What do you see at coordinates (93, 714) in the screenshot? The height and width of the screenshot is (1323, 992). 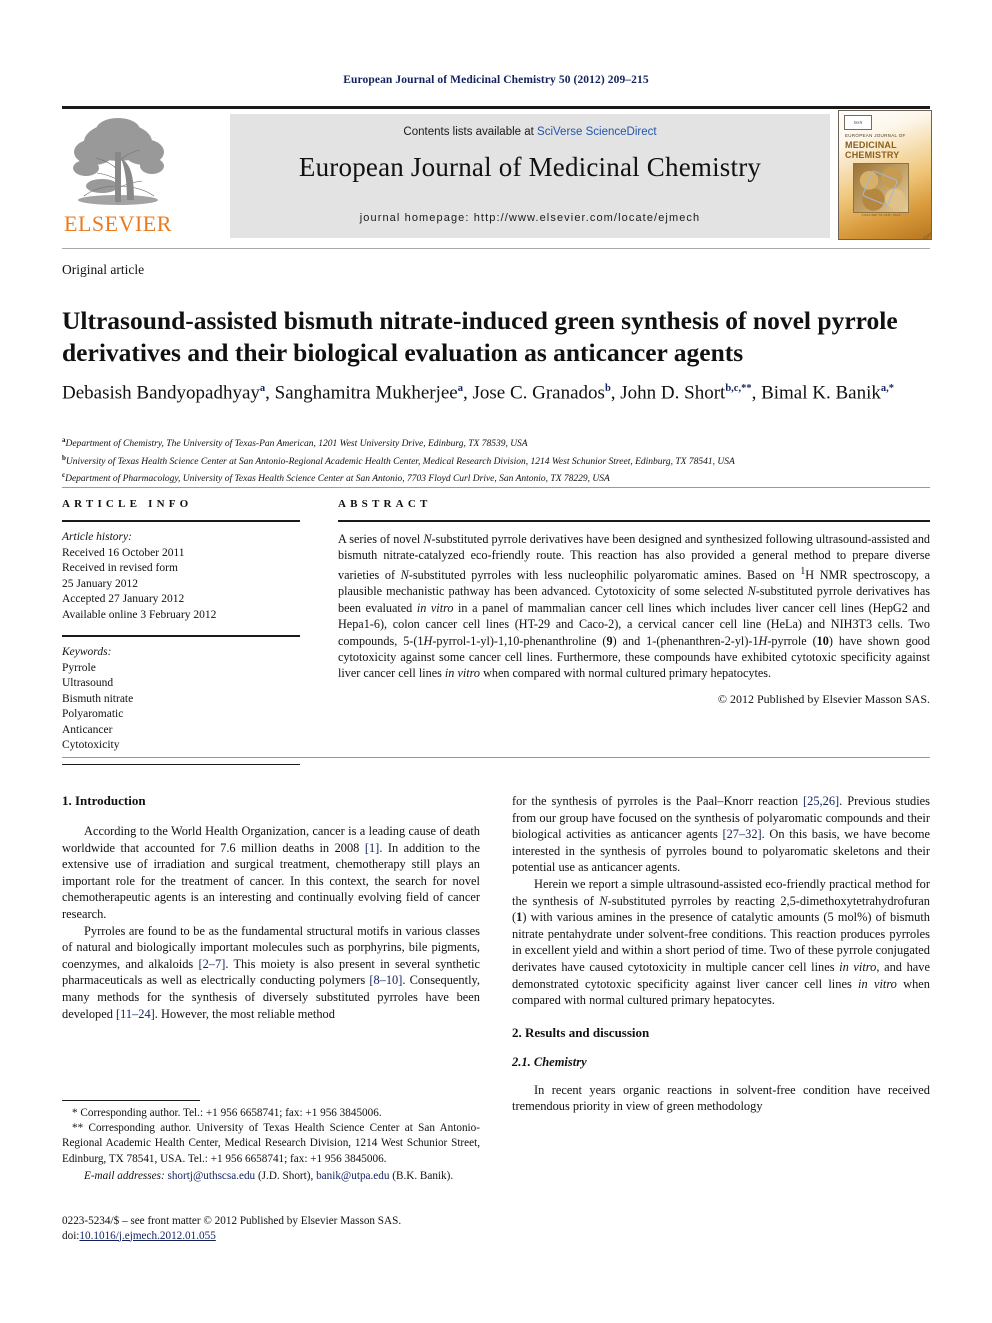 I see `keyword-item: Polyaromatic` at bounding box center [93, 714].